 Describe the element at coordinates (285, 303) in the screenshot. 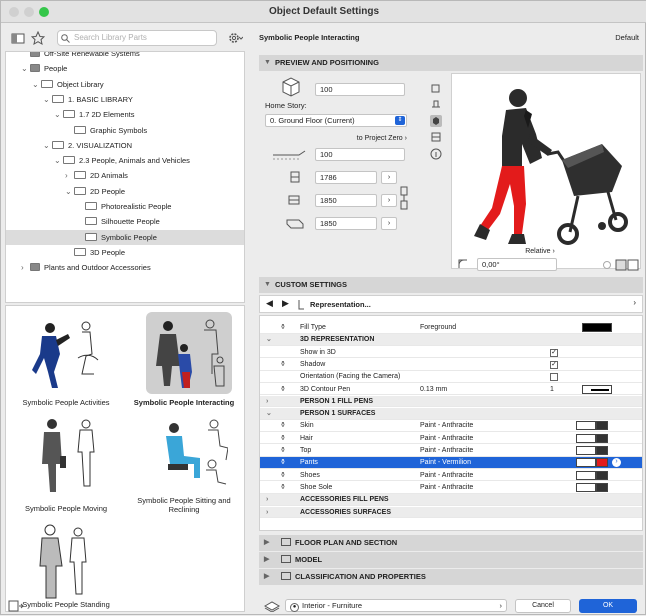

I see `next-page-button: ▶` at that location.